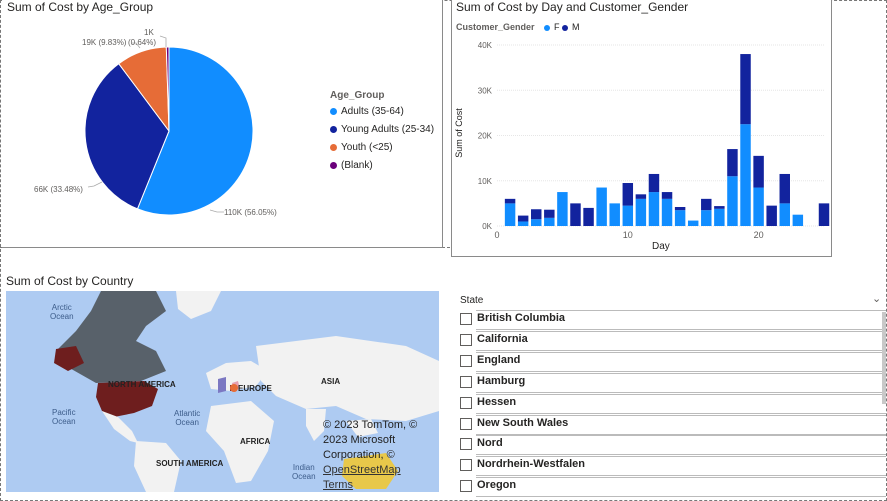 The image size is (887, 501). Describe the element at coordinates (487, 226) in the screenshot. I see `bar-y-tick: 0K` at that location.